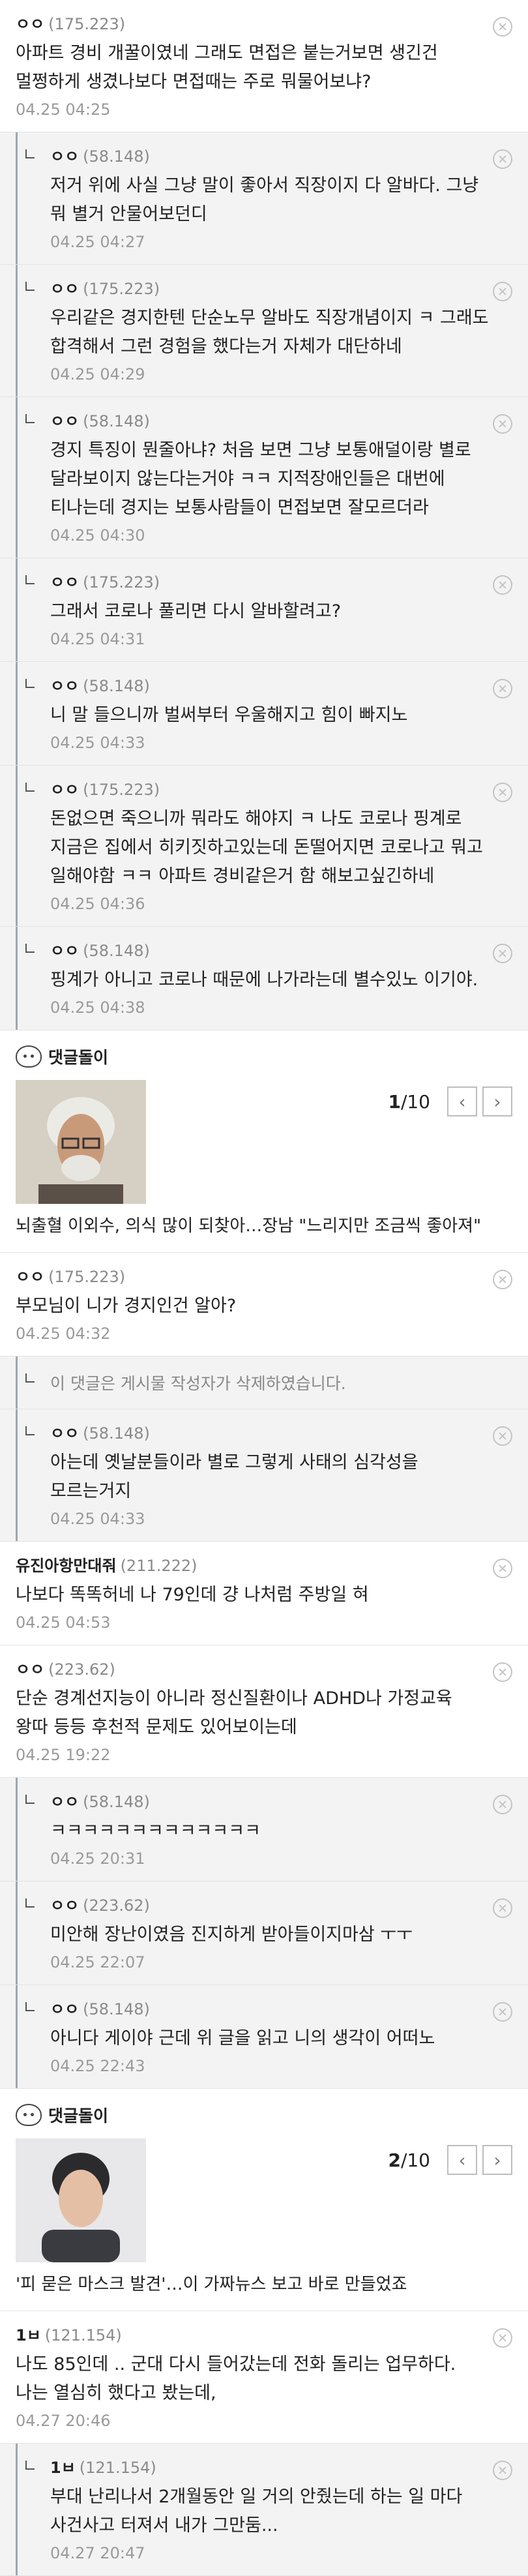  What do you see at coordinates (64, 109) in the screenshot?
I see `comment-date: 04.25 04:25` at bounding box center [64, 109].